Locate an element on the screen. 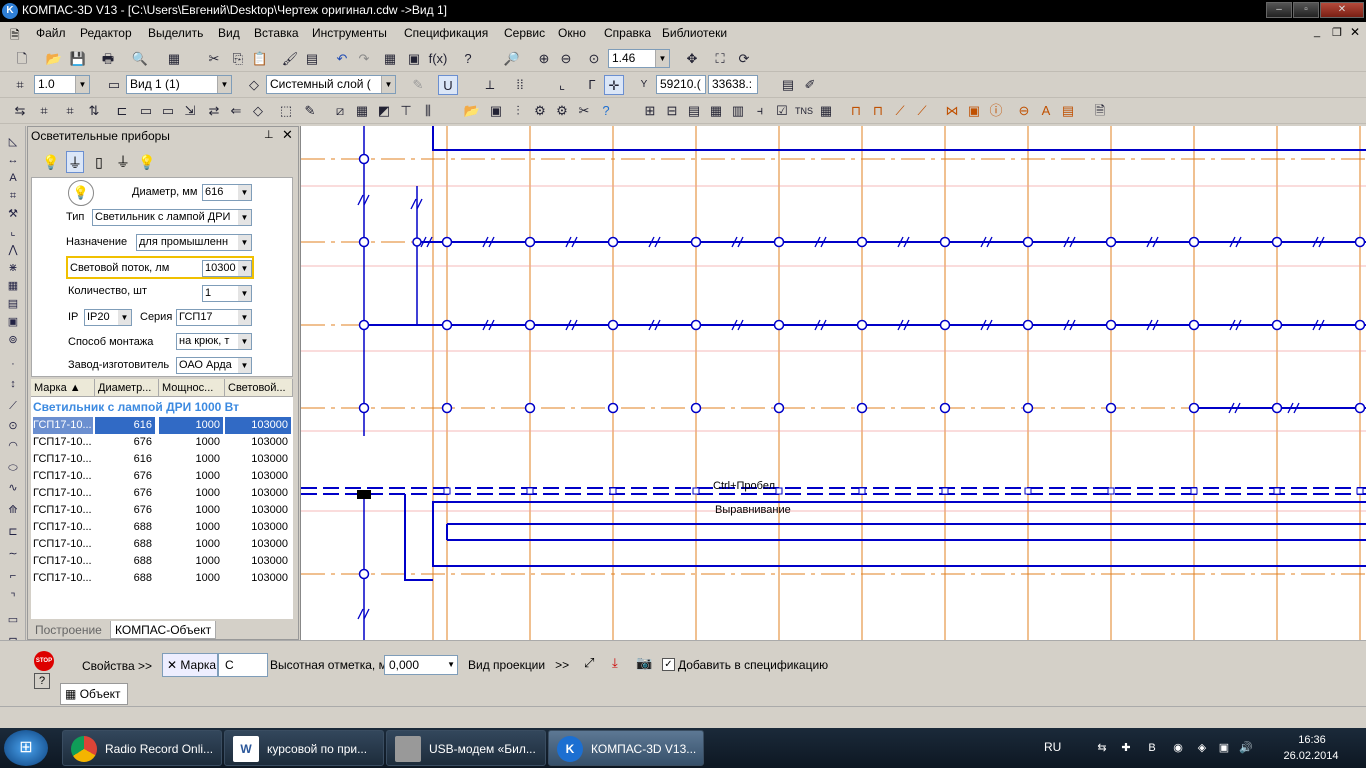 Image resolution: width=1366 pixels, height=768 pixels. arc-tool-icon: ◠ is located at coordinates (13, 446).